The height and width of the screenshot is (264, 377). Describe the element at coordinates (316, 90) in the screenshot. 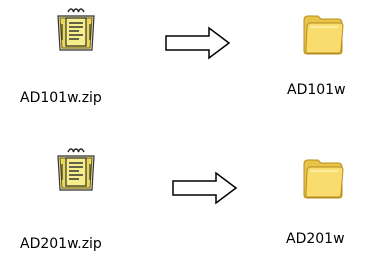

I see `folder-name: AD101w` at that location.